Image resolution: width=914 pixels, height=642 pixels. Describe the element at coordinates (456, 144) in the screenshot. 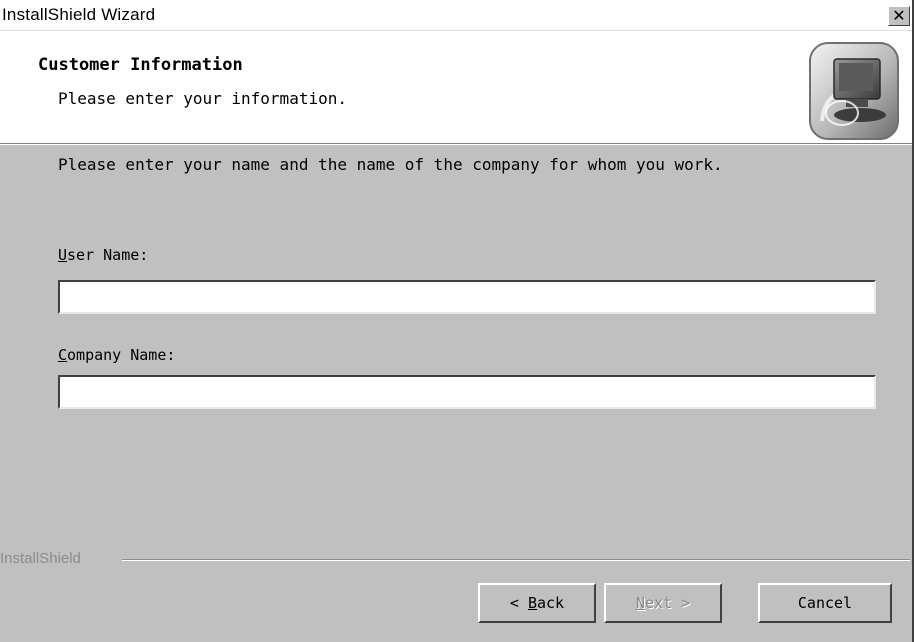

I see `header-divider` at that location.